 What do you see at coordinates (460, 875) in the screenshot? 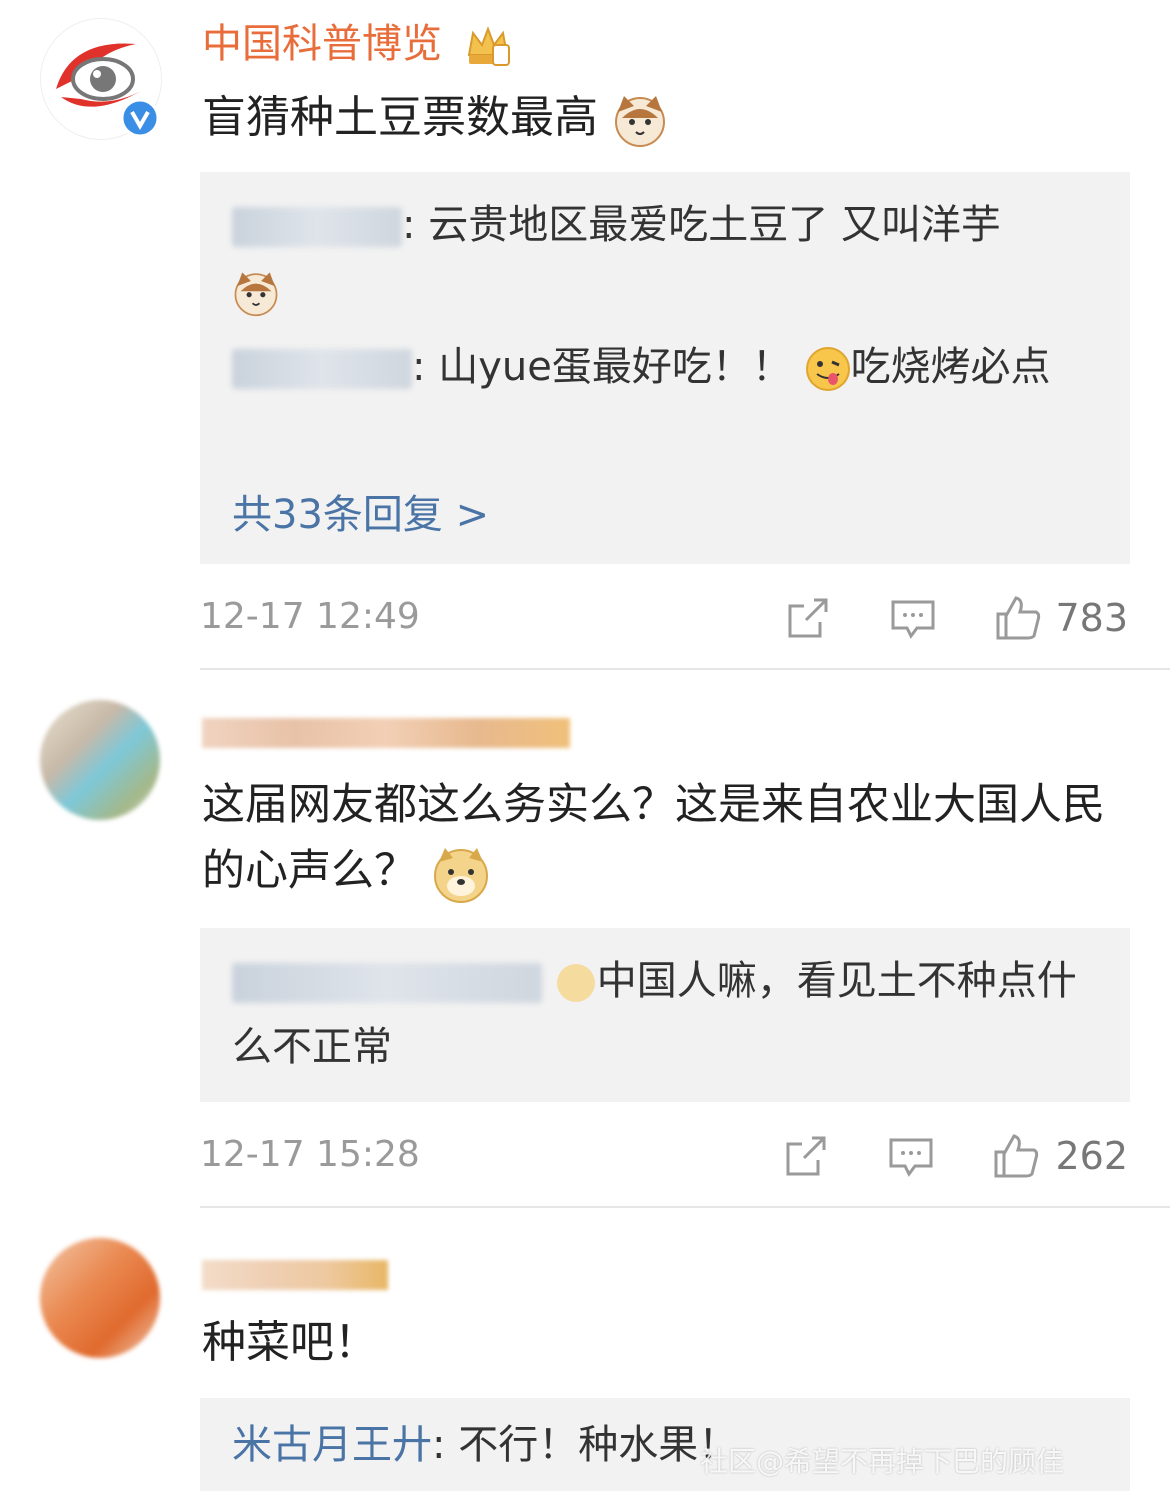
I see `doge-emoji-icon` at bounding box center [460, 875].